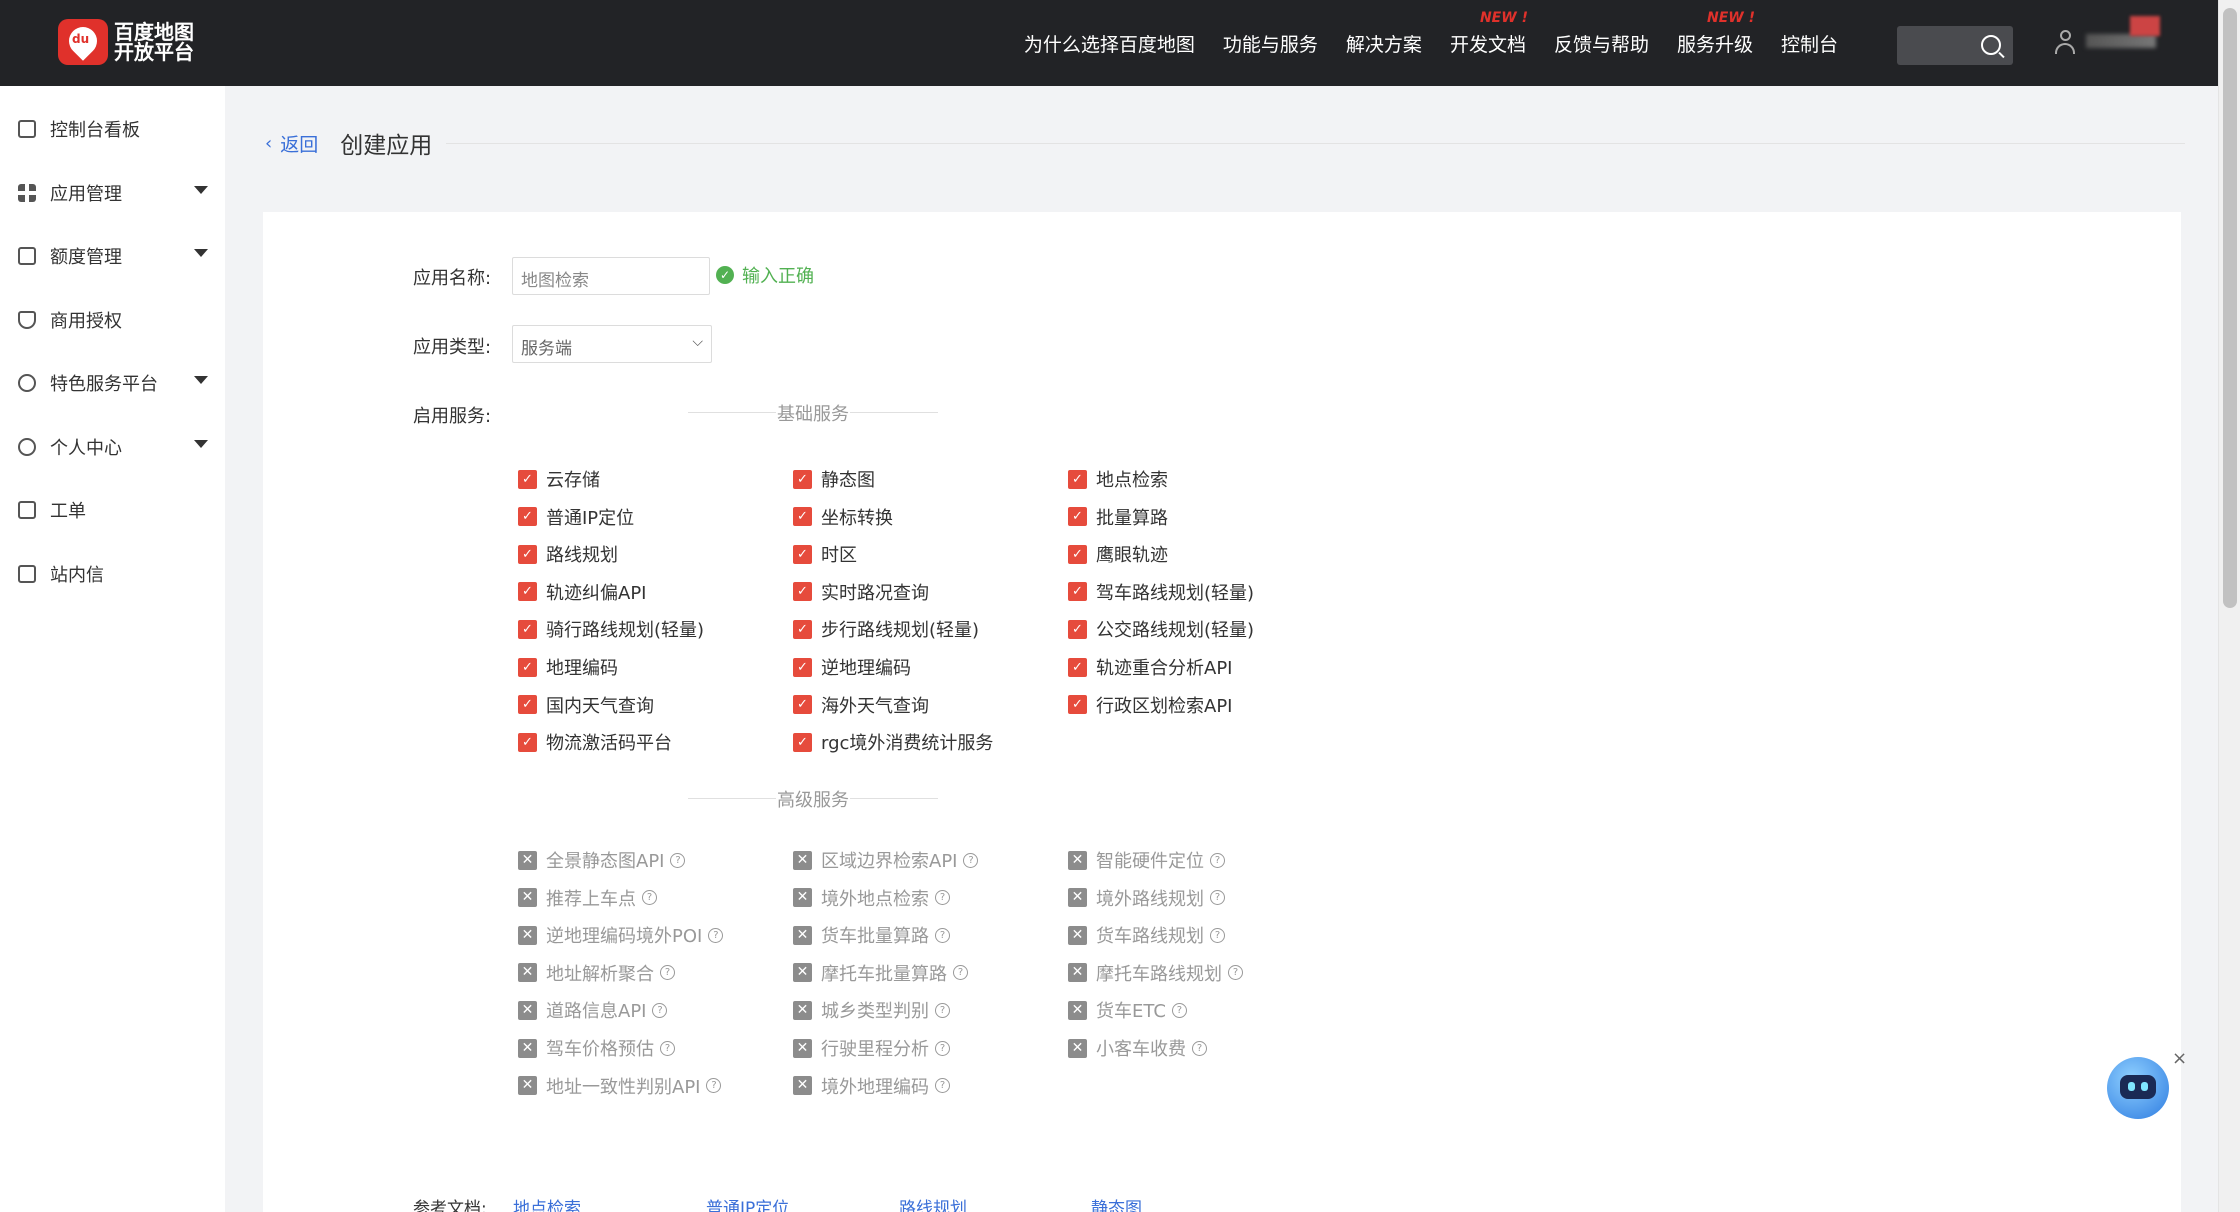 The width and height of the screenshot is (2240, 1212). I want to click on service-checkbox: ✓ 地点检索, so click(1118, 479).